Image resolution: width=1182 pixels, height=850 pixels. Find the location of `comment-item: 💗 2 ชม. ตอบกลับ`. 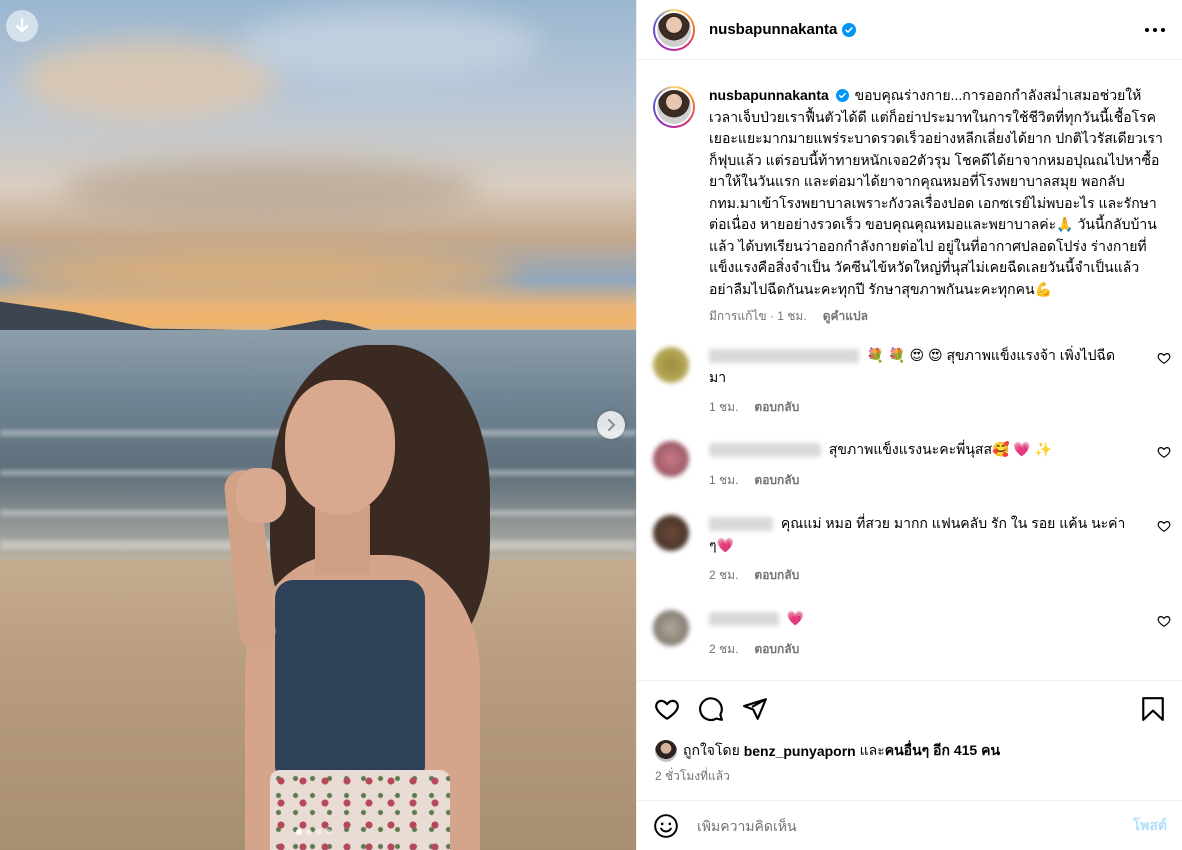

comment-item: 💗 2 ชม. ตอบกลับ is located at coordinates (913, 634).